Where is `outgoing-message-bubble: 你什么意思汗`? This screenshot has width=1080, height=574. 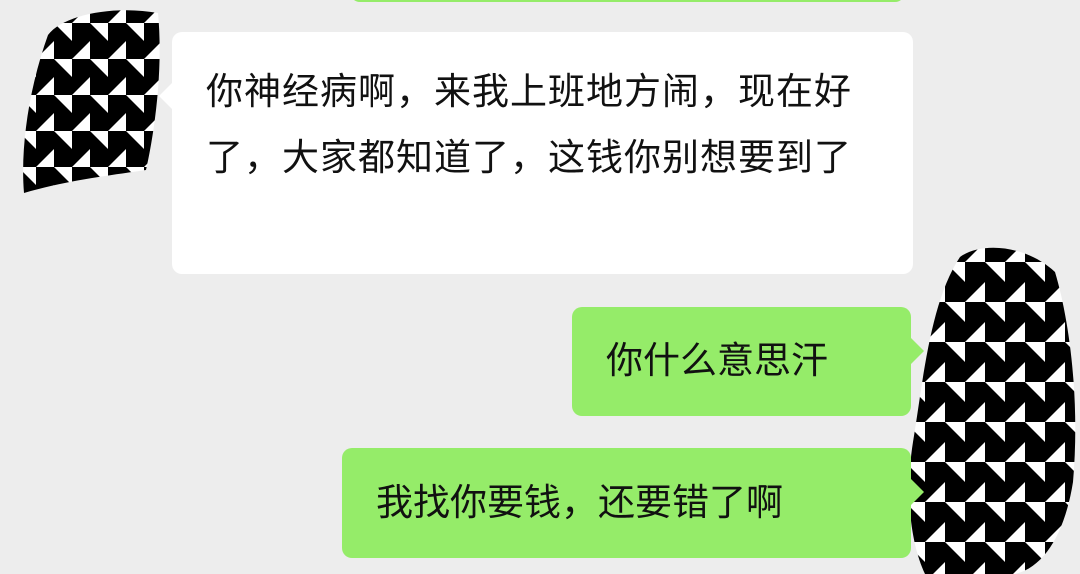 outgoing-message-bubble: 你什么意思汗 is located at coordinates (748, 361).